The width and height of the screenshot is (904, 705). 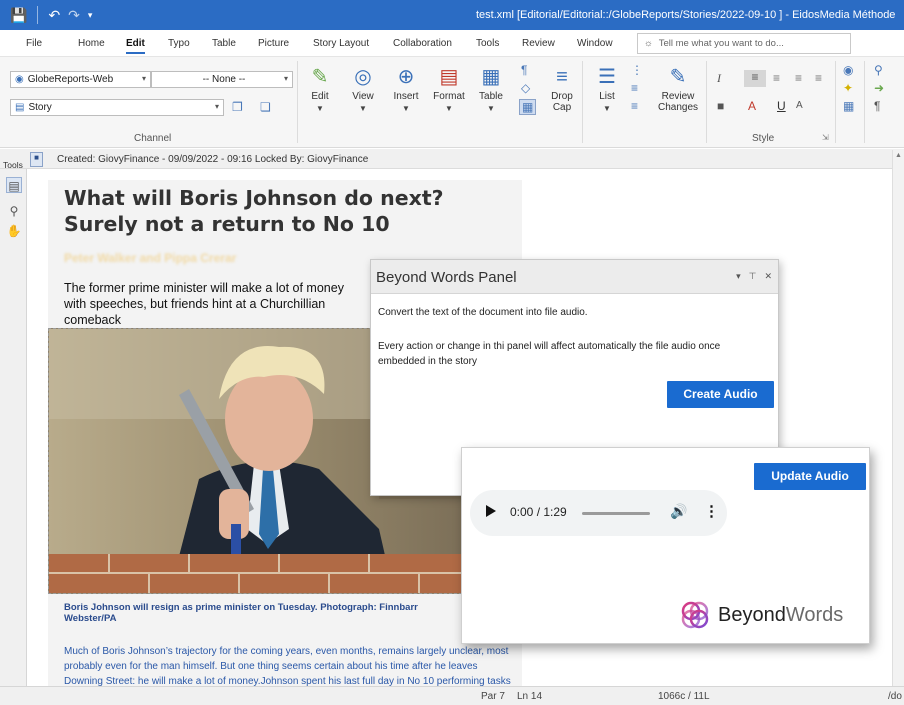 What do you see at coordinates (648, 43) in the screenshot?
I see `lightbulb-icon: ☼` at bounding box center [648, 43].